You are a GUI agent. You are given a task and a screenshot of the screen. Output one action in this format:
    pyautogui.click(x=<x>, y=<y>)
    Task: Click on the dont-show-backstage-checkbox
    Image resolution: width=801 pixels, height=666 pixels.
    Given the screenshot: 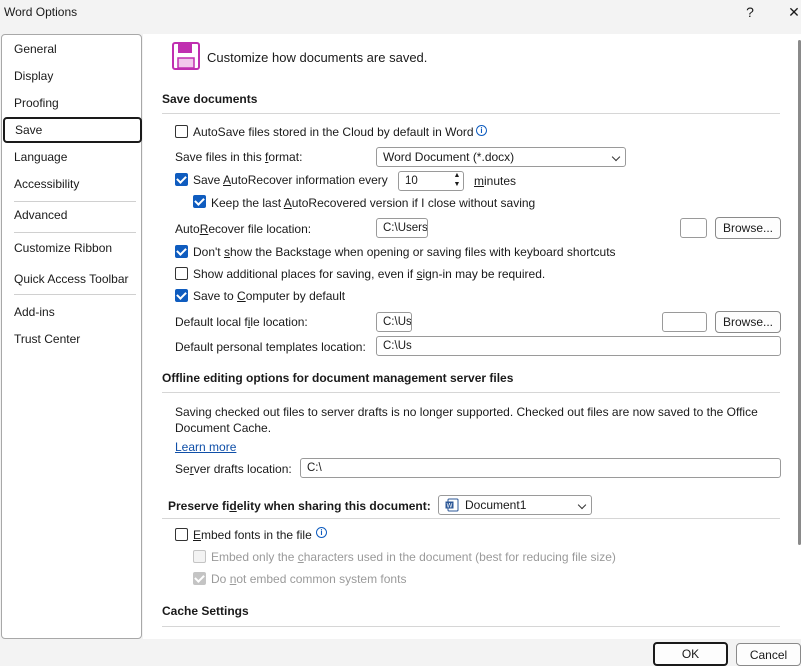 What is the action you would take?
    pyautogui.click(x=181, y=251)
    